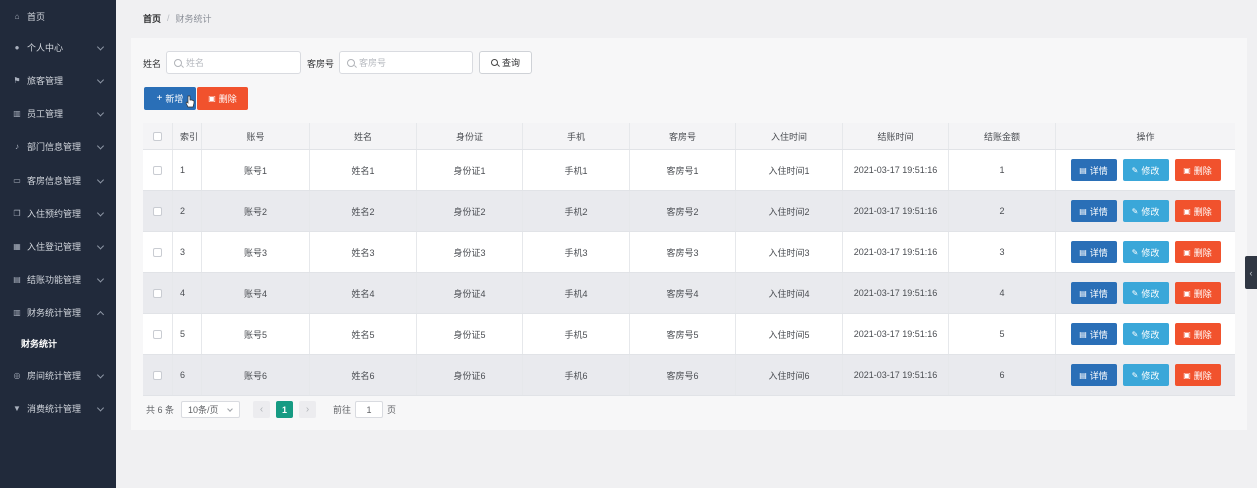 Image resolution: width=1257 pixels, height=488 pixels. Describe the element at coordinates (1083, 211) in the screenshot. I see `document-icon: ▤` at that location.